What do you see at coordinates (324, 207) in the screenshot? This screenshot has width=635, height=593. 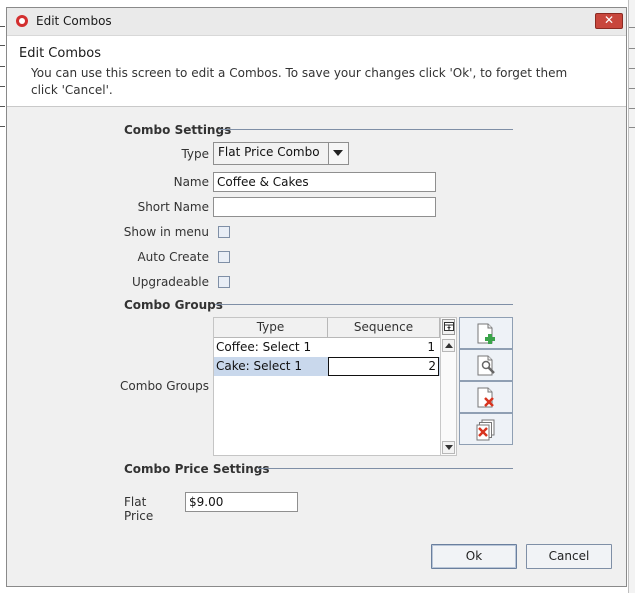 I see `short-name-input` at bounding box center [324, 207].